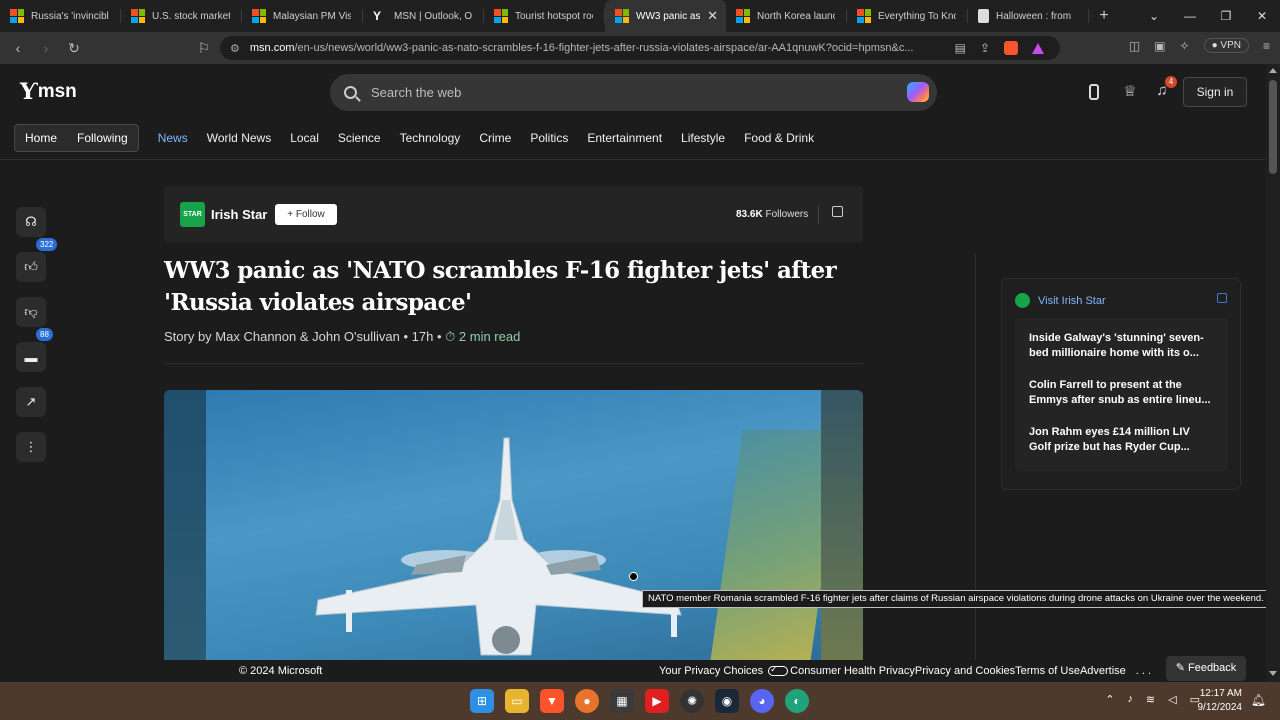  Describe the element at coordinates (1104, 16) in the screenshot. I see `new-tab-button: +` at that location.